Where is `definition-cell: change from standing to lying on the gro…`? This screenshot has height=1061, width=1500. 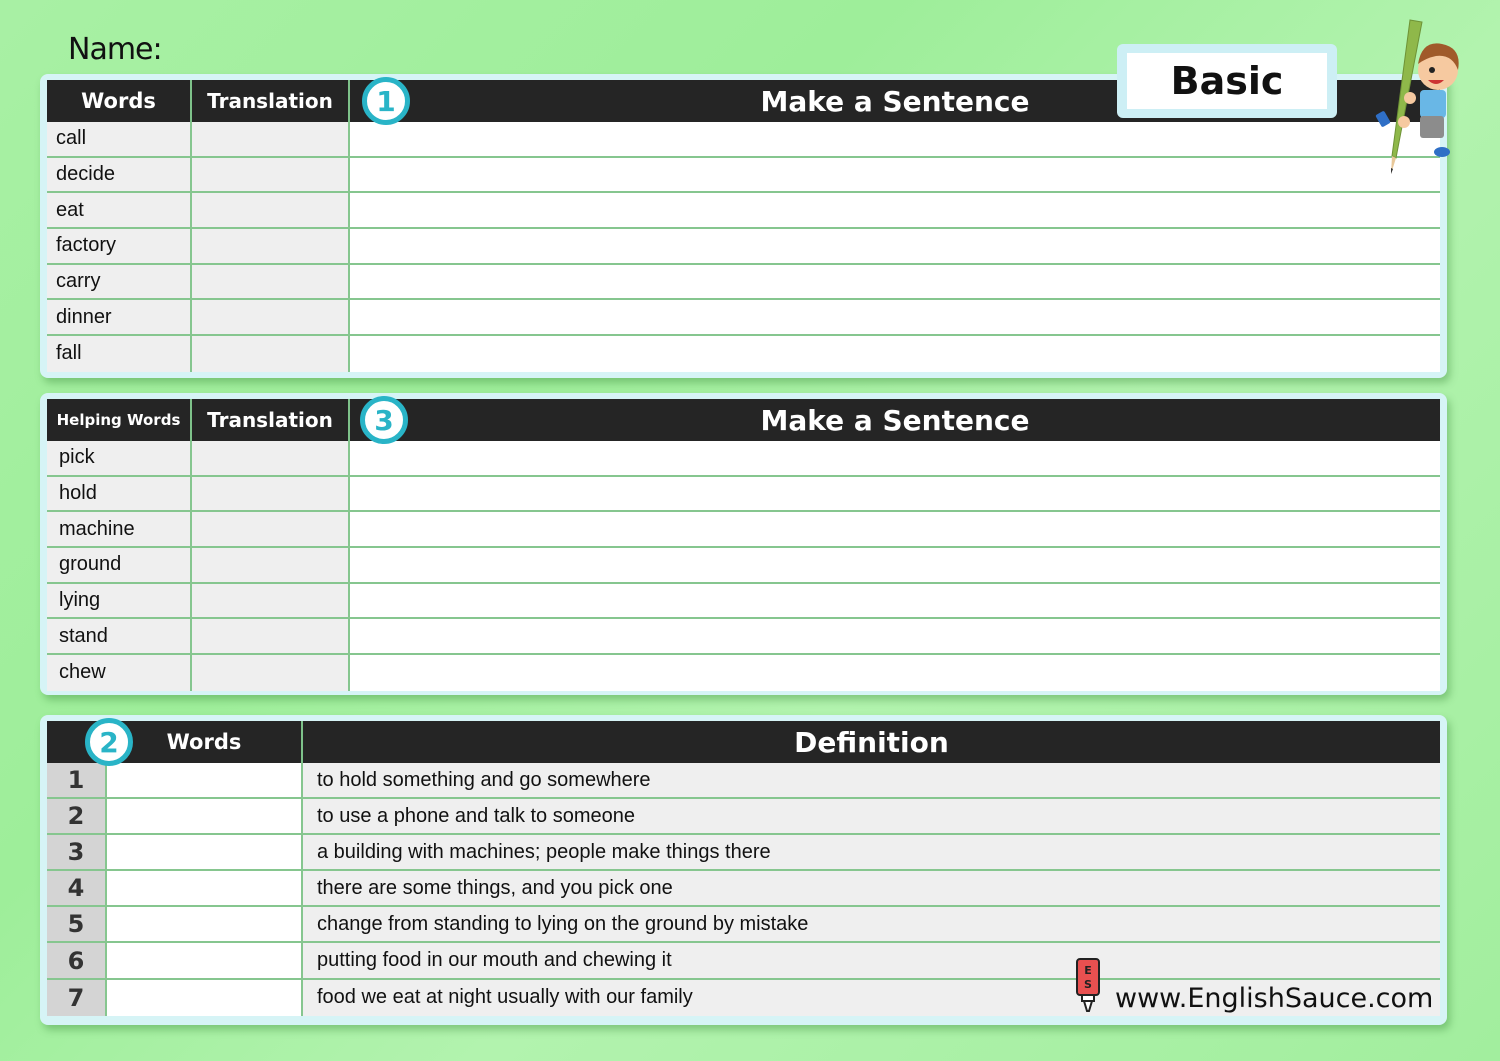
definition-cell: change from standing to lying on the gro… is located at coordinates (871, 924).